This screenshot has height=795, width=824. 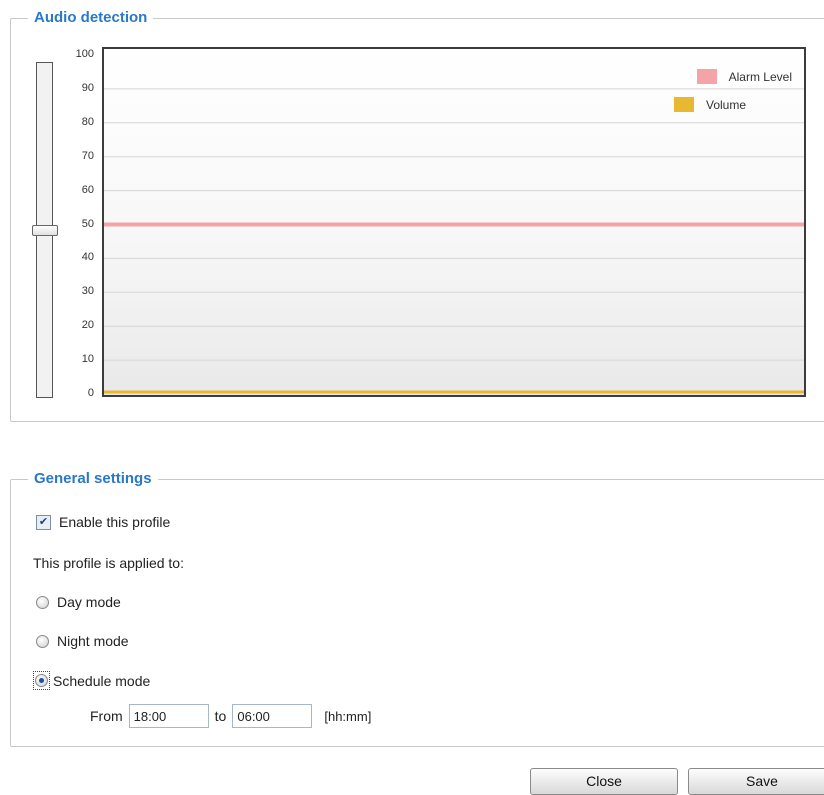 I want to click on night-mode-option: Night mode, so click(x=82, y=641).